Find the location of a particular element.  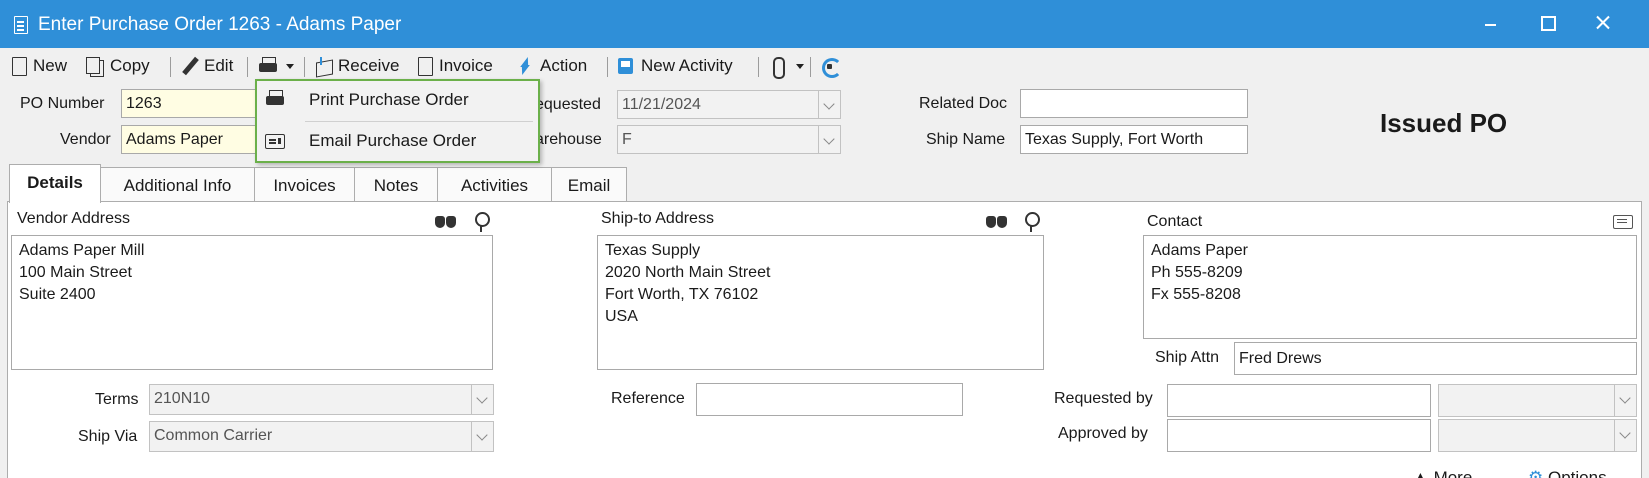

options-button: ⚙ Options is located at coordinates (1567, 473).